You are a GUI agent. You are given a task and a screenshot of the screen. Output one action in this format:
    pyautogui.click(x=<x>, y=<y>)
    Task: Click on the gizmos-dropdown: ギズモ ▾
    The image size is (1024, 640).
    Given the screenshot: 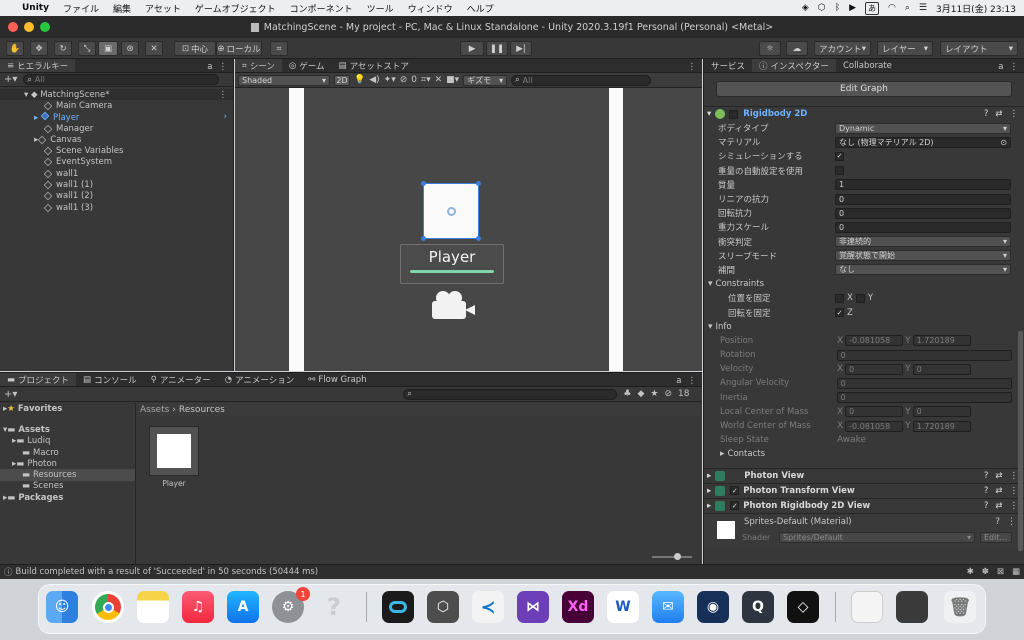 What is the action you would take?
    pyautogui.click(x=485, y=80)
    